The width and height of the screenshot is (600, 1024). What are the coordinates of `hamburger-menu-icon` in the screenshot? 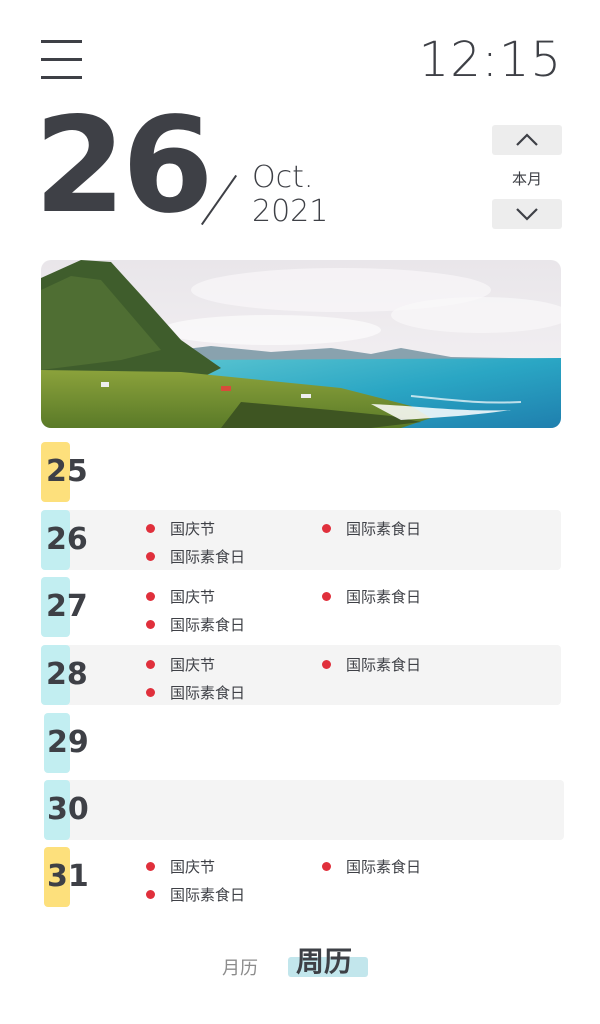 It's located at (61, 60).